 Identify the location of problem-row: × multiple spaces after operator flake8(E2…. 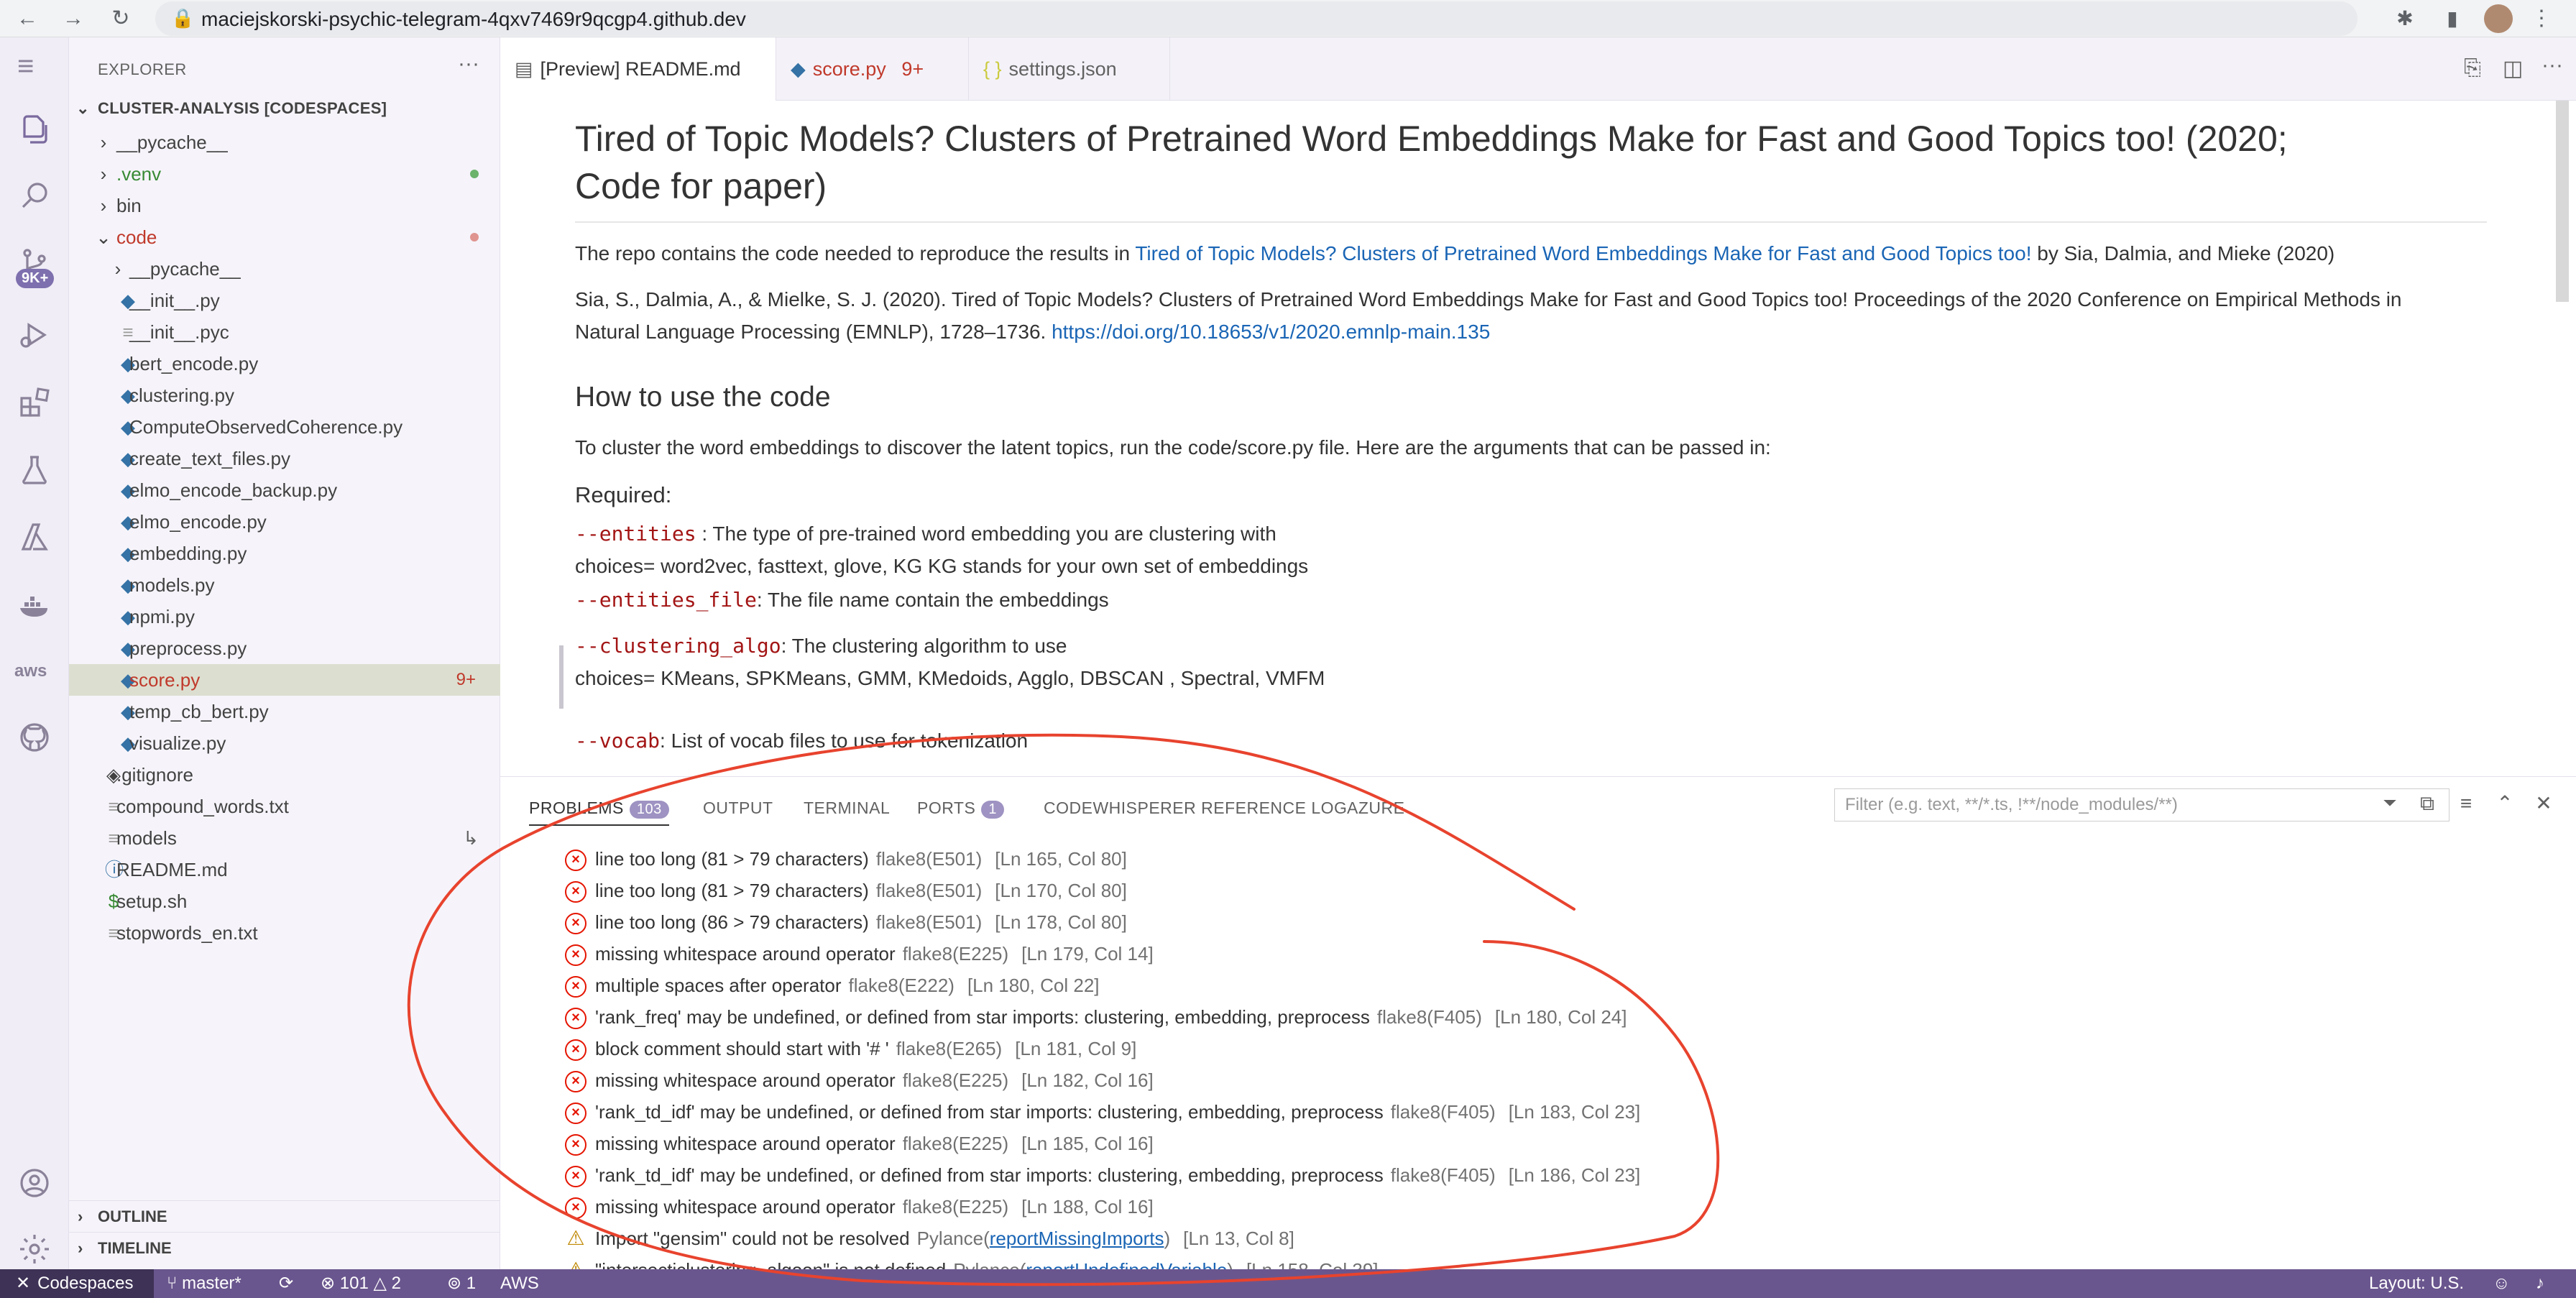
(832, 985).